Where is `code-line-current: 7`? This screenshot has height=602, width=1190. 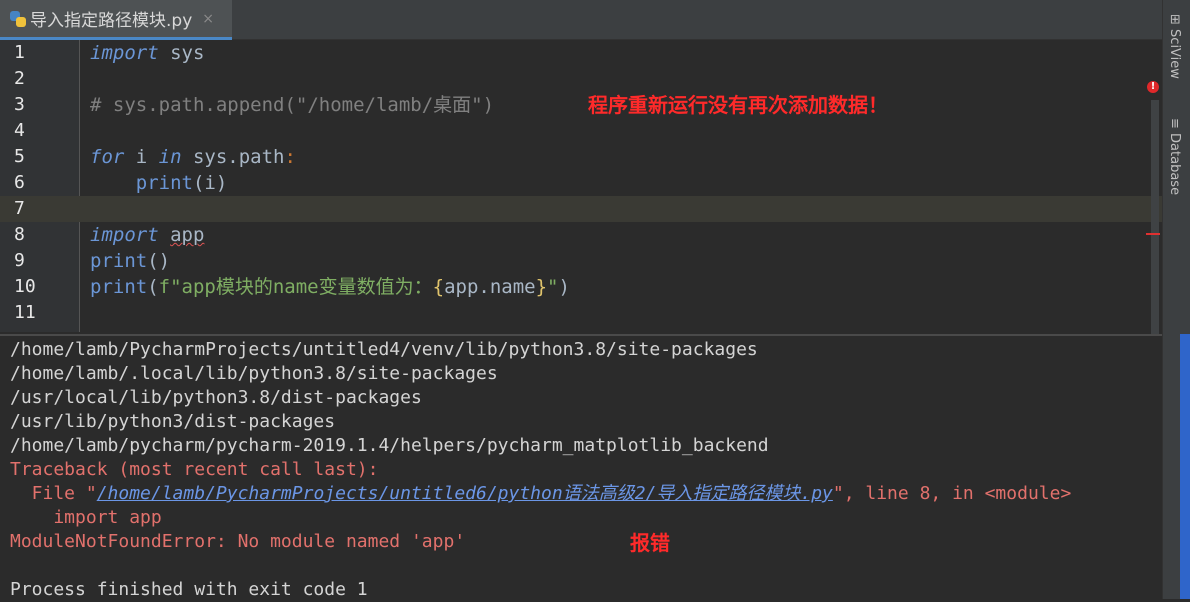
code-line-current: 7 is located at coordinates (581, 209).